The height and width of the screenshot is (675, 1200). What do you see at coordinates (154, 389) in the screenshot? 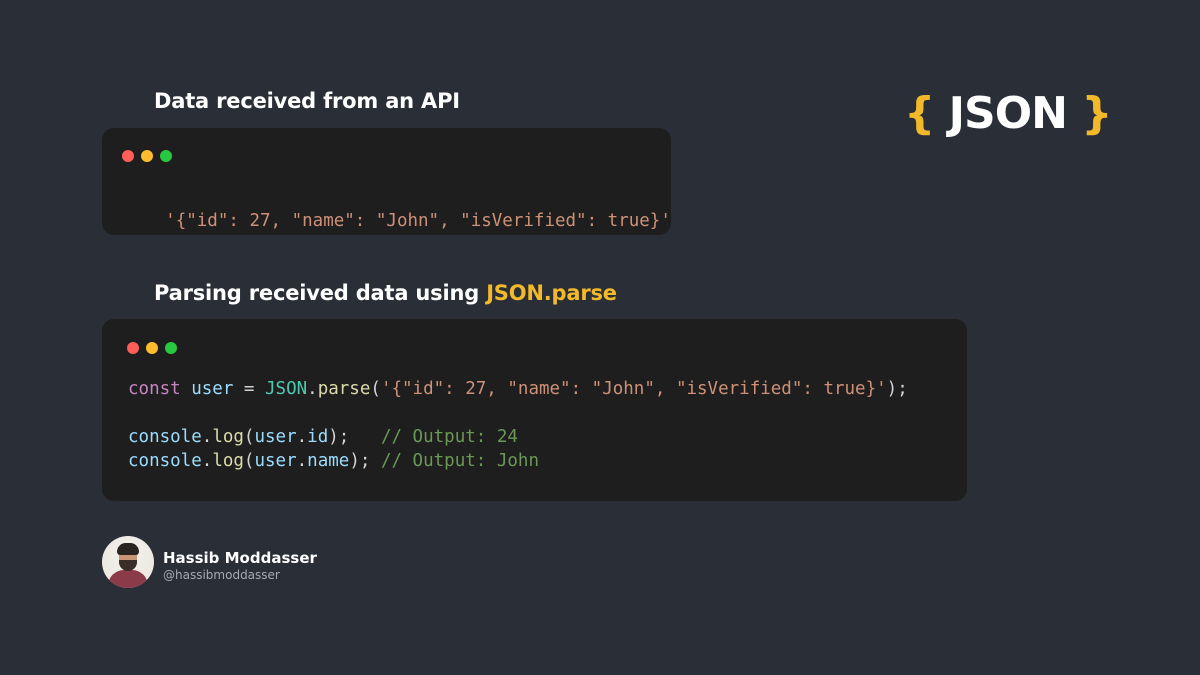
I see `keyword-const: const` at bounding box center [154, 389].